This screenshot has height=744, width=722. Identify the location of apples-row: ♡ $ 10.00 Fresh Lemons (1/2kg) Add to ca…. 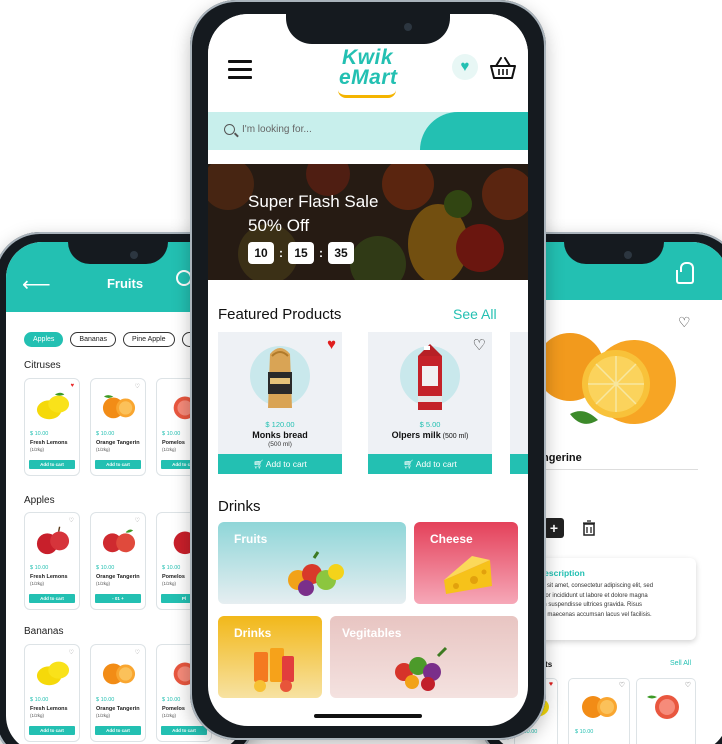
(118, 561).